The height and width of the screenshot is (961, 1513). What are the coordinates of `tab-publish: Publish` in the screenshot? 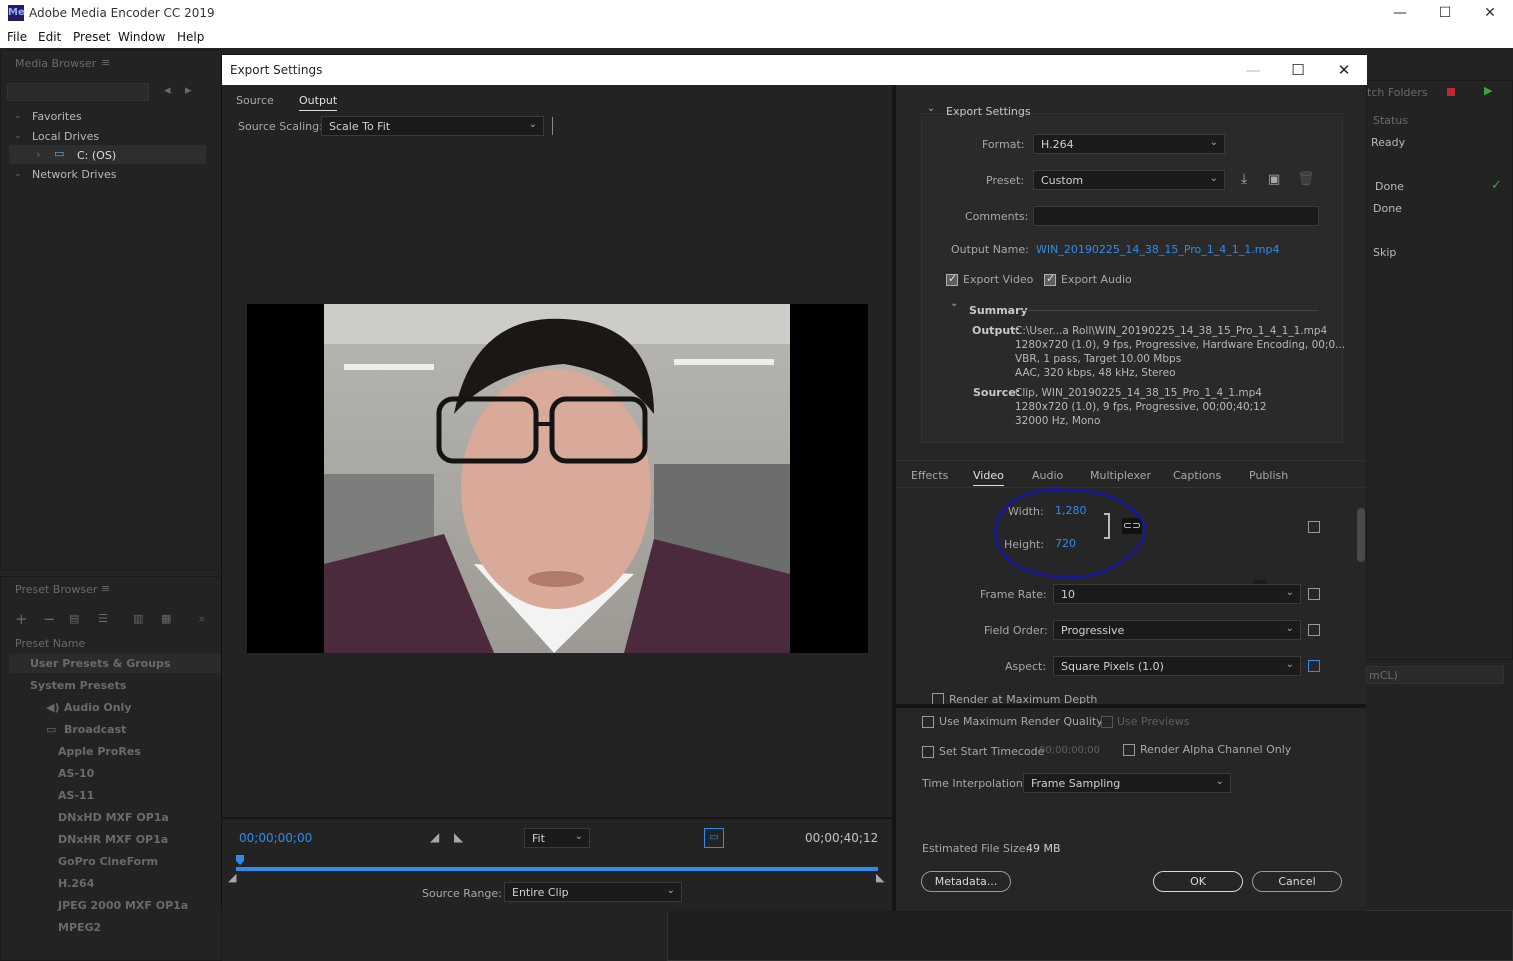 It's located at (1268, 475).